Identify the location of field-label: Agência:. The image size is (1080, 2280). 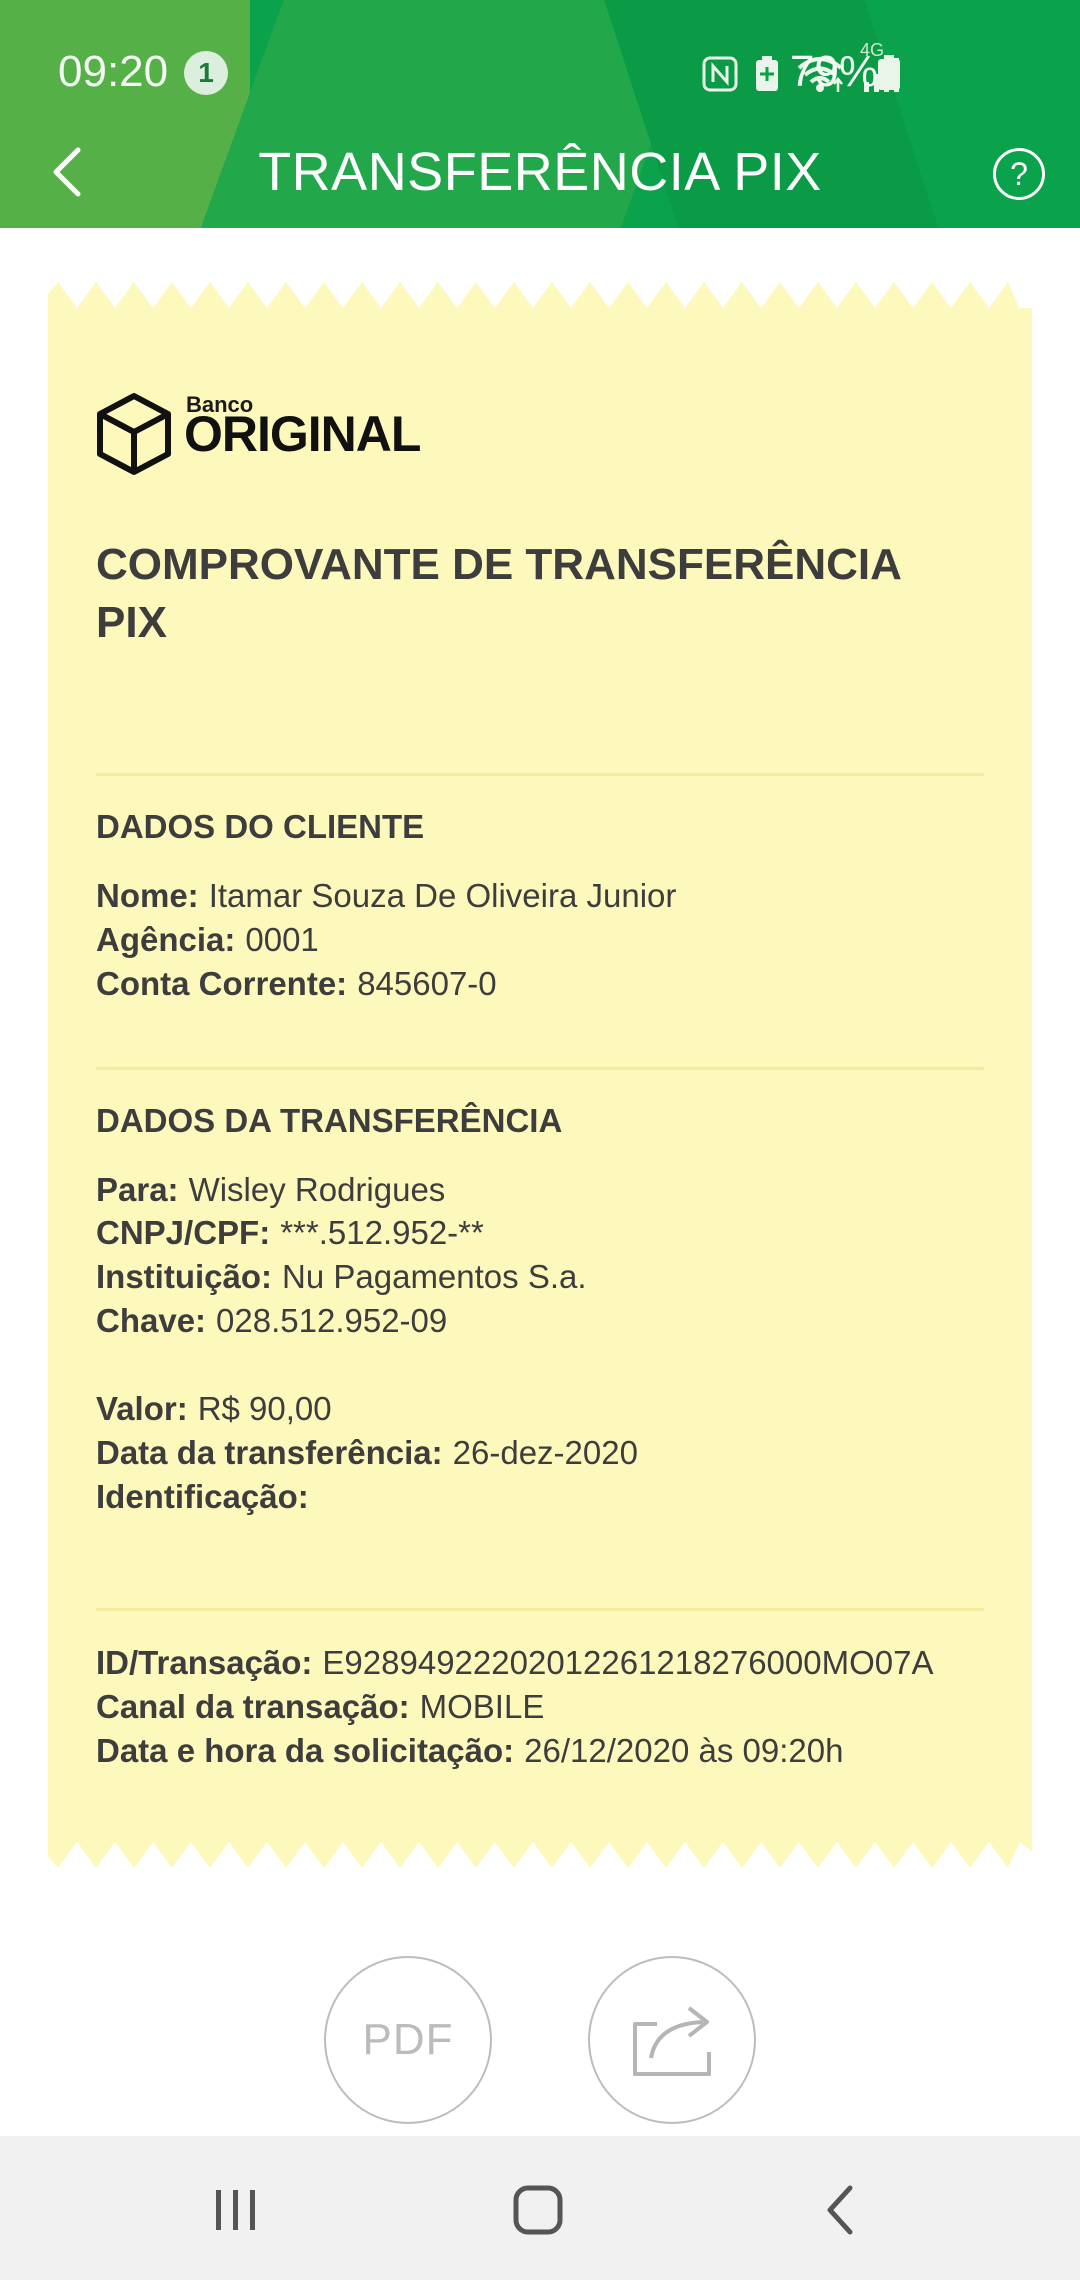
(166, 939).